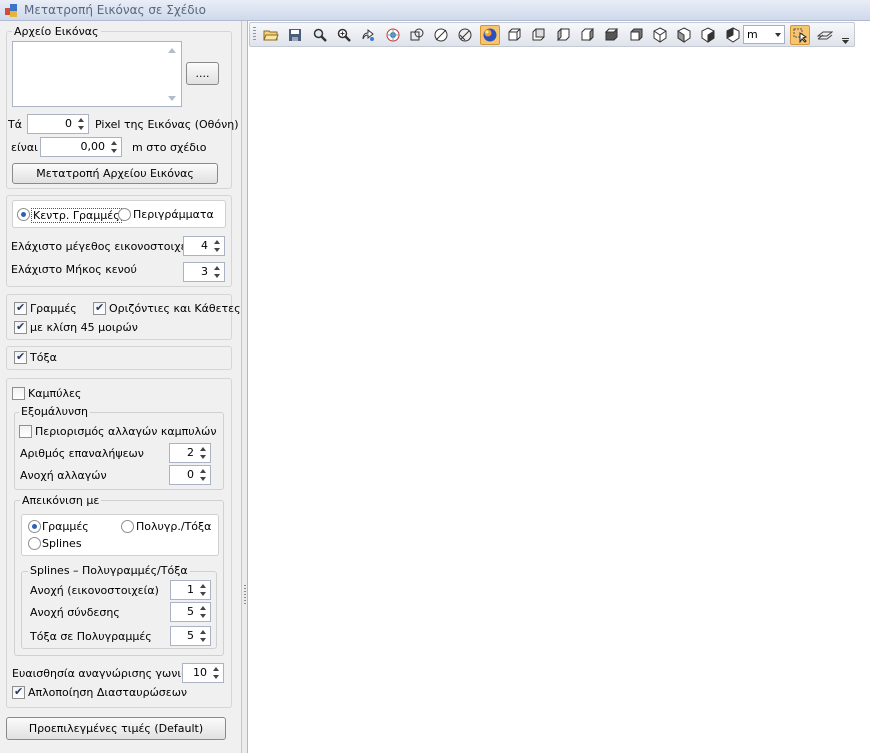 The image size is (870, 753). What do you see at coordinates (636, 35) in the screenshot?
I see `view-bottom-button` at bounding box center [636, 35].